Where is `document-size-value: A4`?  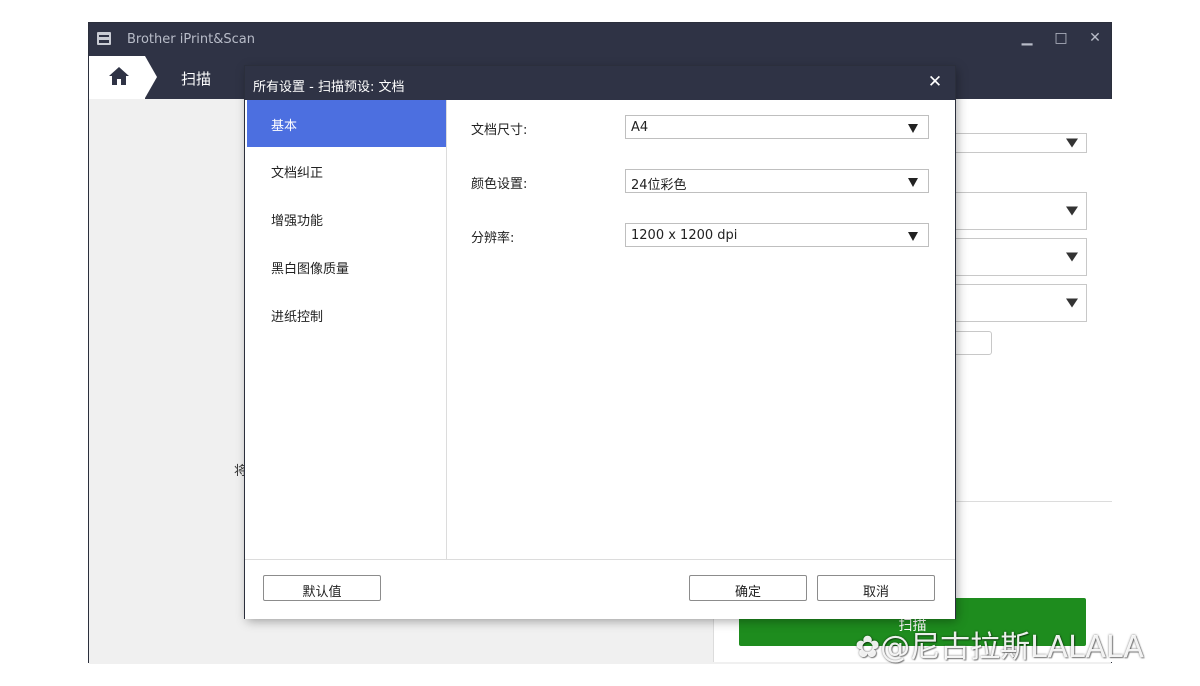 document-size-value: A4 is located at coordinates (640, 127).